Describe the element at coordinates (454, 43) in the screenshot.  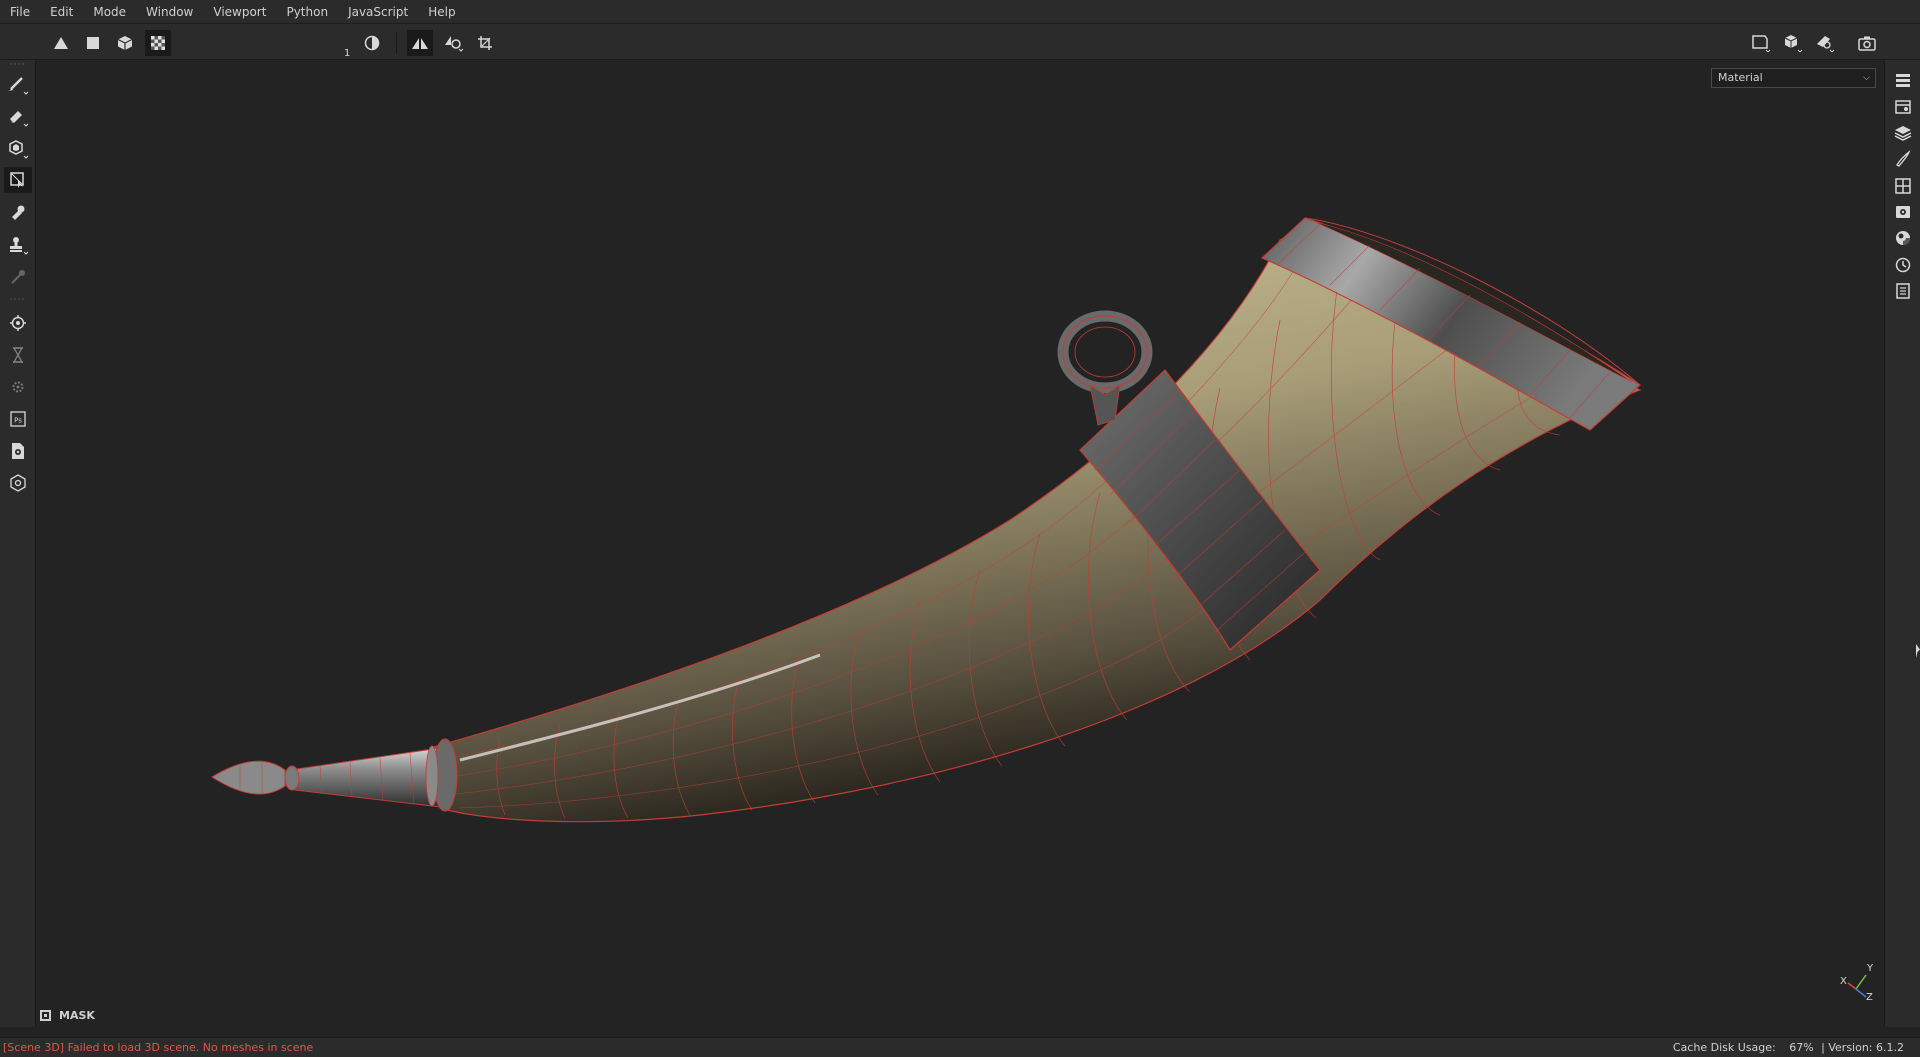
I see `symmetry-settings-icon` at that location.